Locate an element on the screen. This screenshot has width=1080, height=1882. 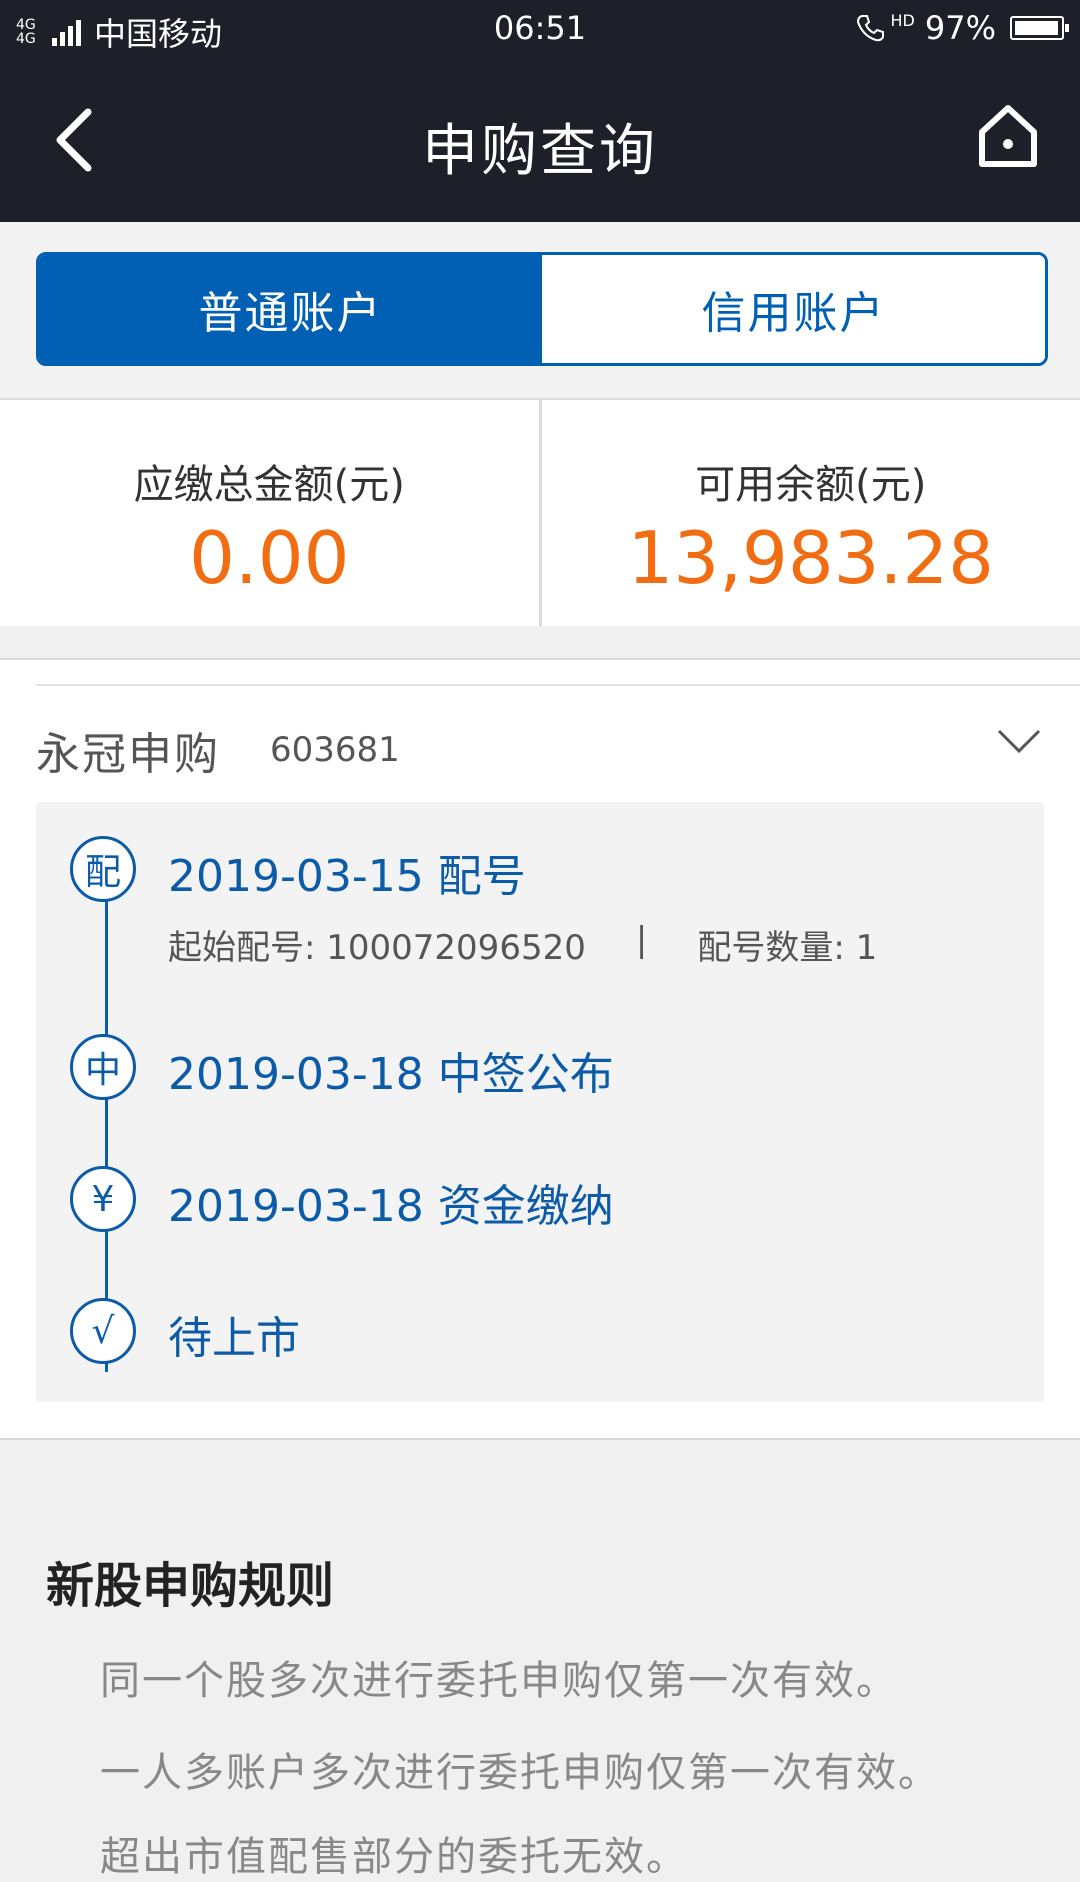
battery-percent: 97% is located at coordinates (960, 28).